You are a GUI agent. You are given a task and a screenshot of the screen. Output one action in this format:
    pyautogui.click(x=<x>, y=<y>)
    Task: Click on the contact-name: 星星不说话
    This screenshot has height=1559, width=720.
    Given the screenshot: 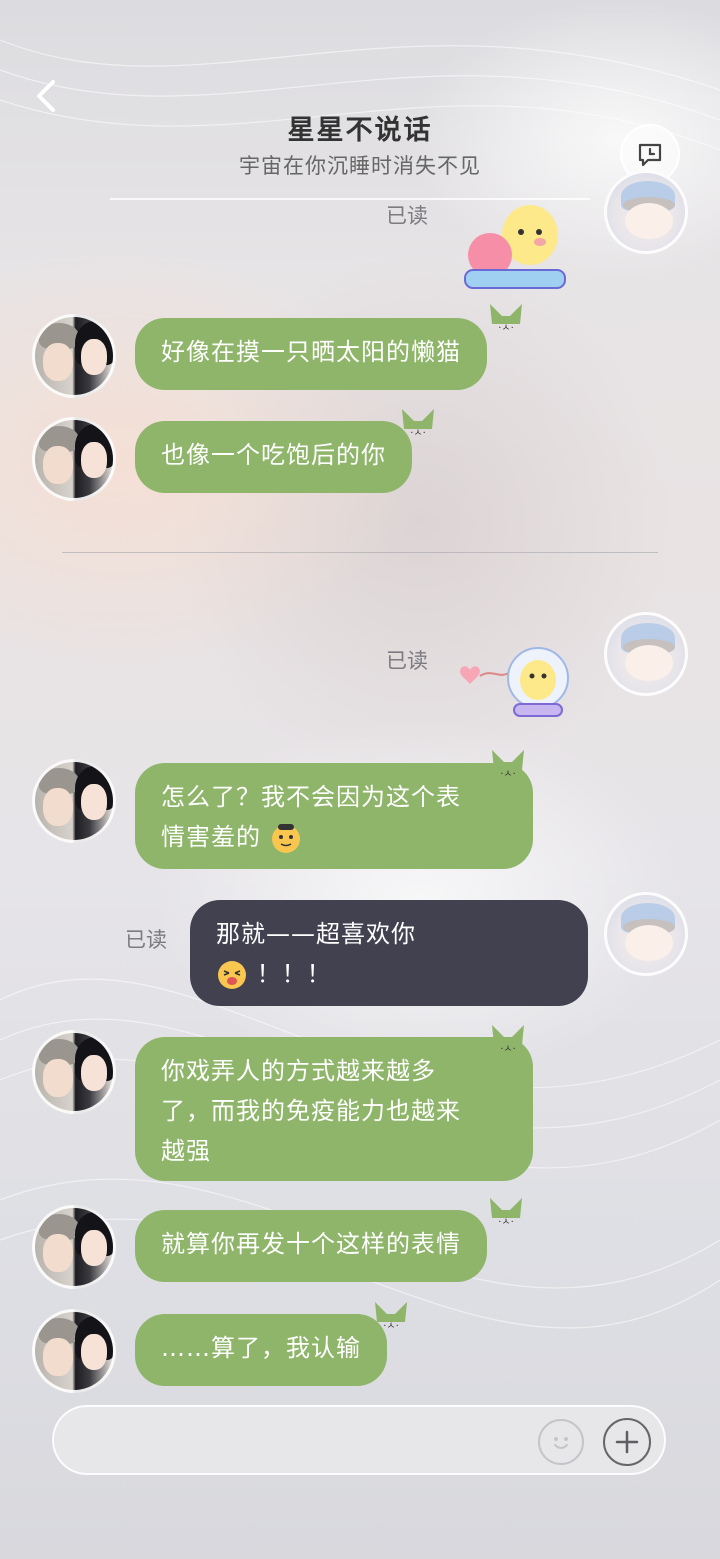 What is the action you would take?
    pyautogui.click(x=360, y=130)
    